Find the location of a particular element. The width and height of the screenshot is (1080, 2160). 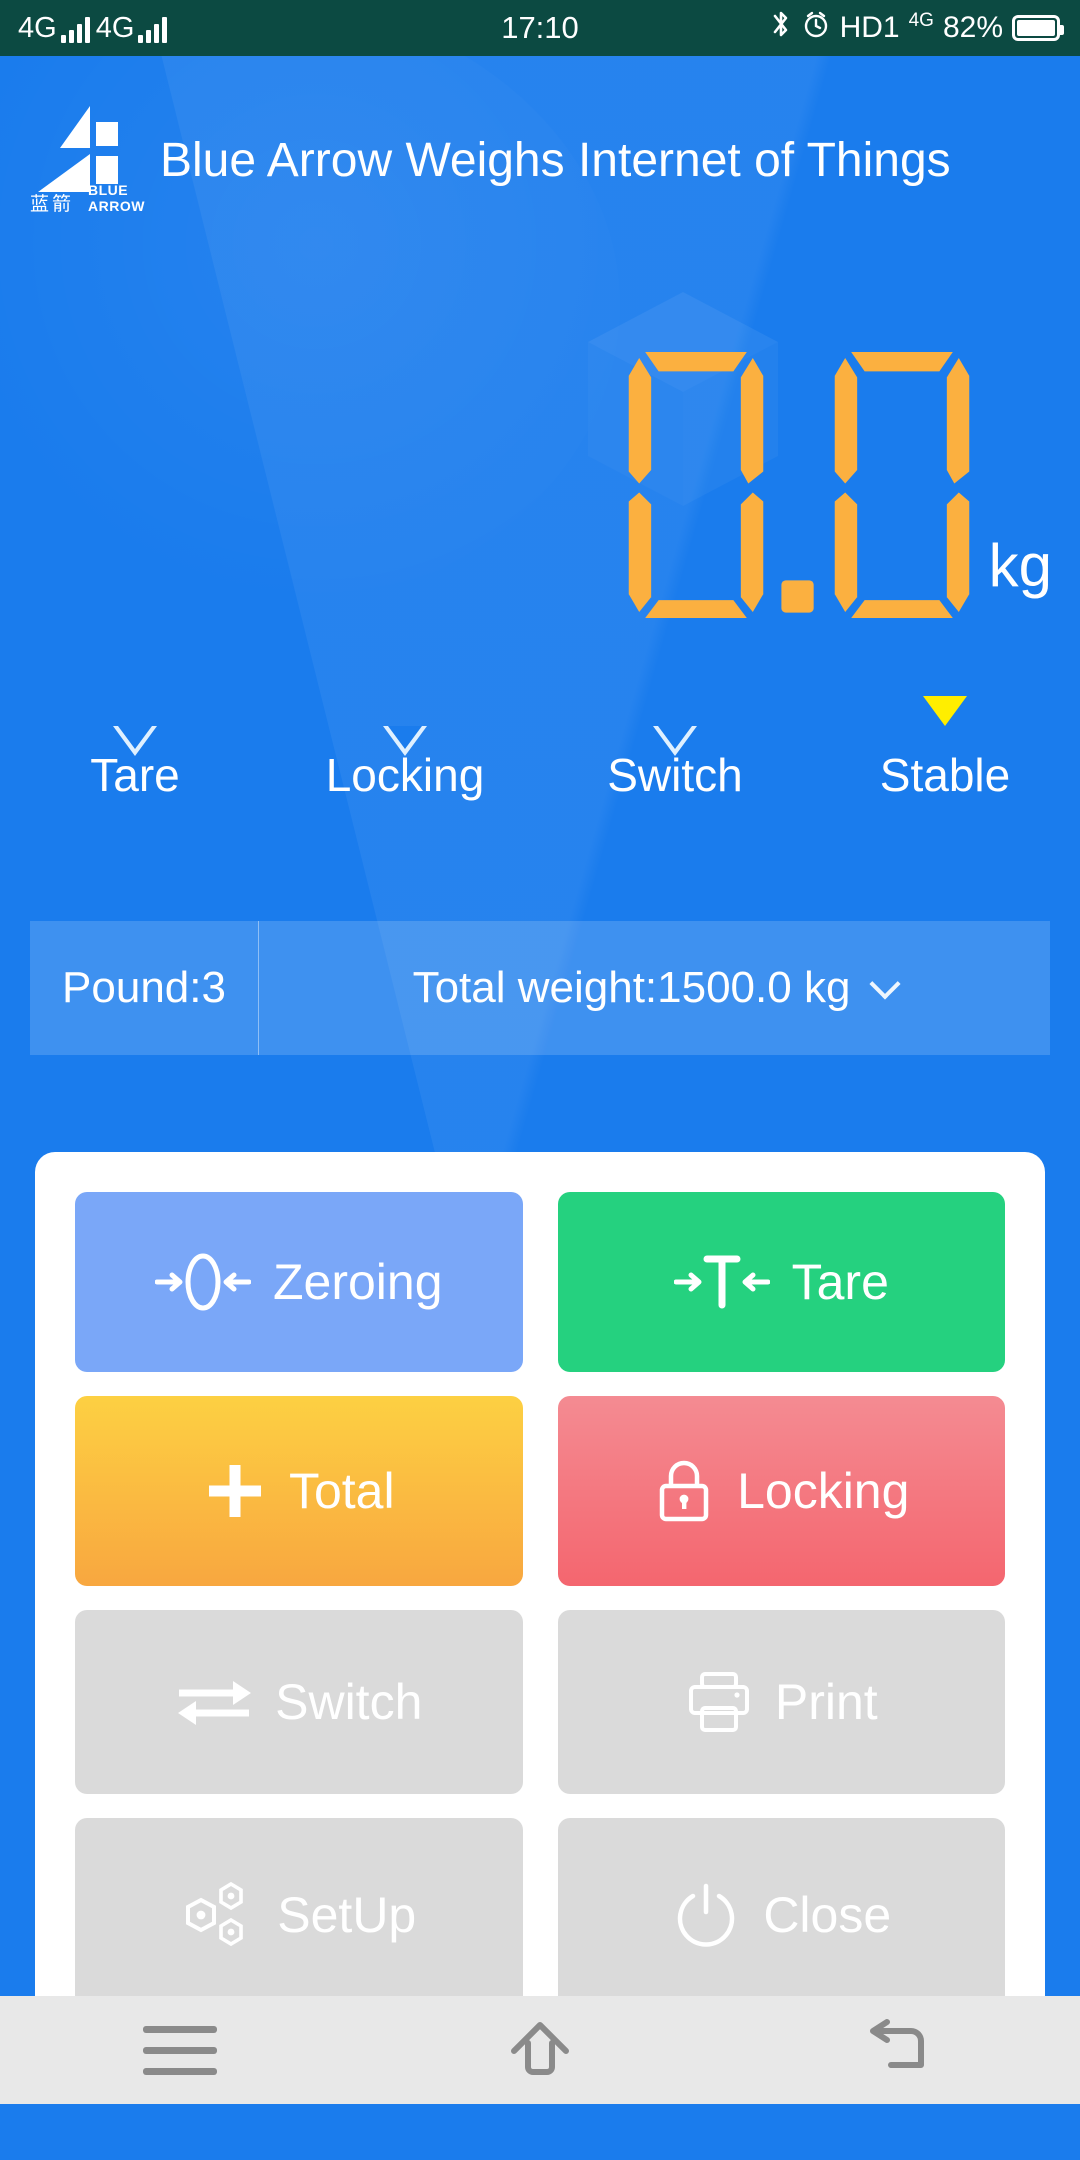

home-icon is located at coordinates (540, 2050).